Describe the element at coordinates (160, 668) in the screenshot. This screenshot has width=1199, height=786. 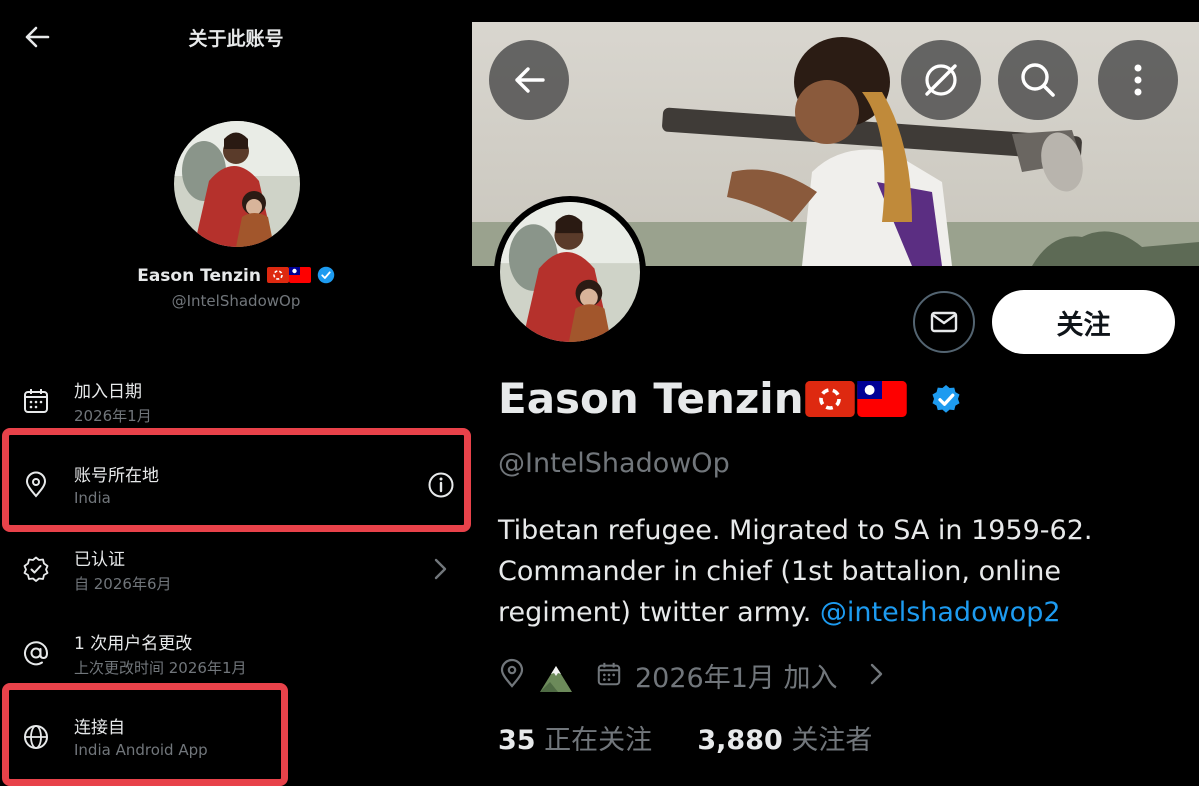
I see `username-change-value: 上次更改时间 2026年1月` at that location.